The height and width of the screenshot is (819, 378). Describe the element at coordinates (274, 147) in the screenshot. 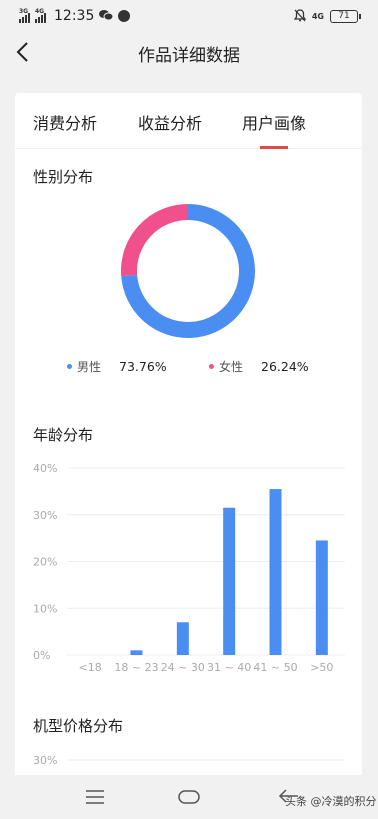

I see `tab-indicator` at that location.